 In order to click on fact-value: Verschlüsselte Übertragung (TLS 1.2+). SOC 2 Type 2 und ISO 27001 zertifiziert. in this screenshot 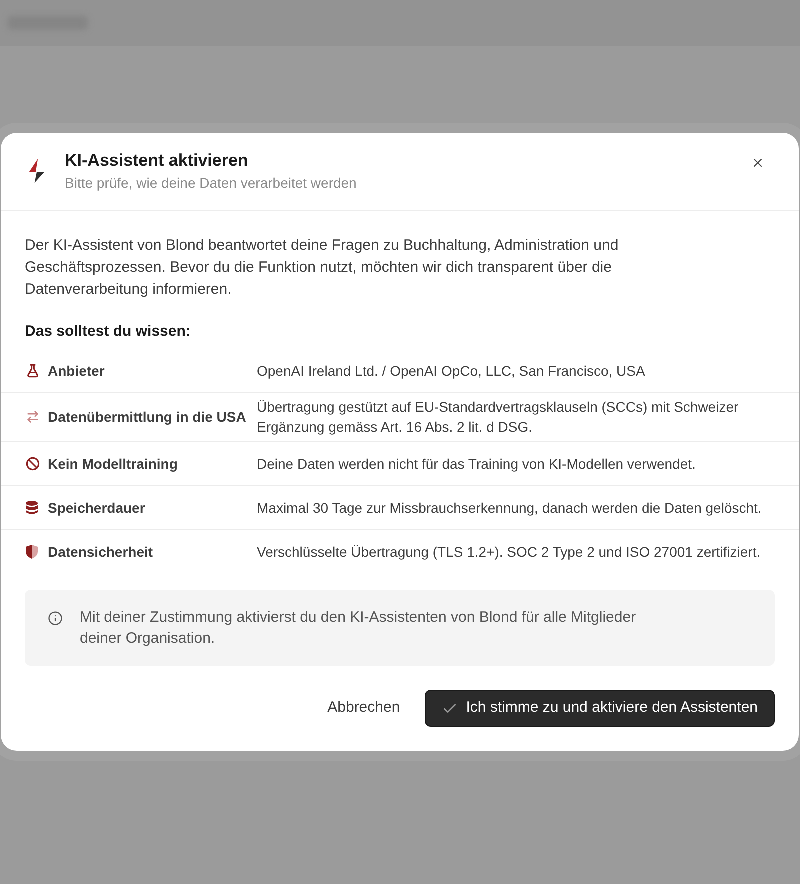, I will do `click(509, 552)`.